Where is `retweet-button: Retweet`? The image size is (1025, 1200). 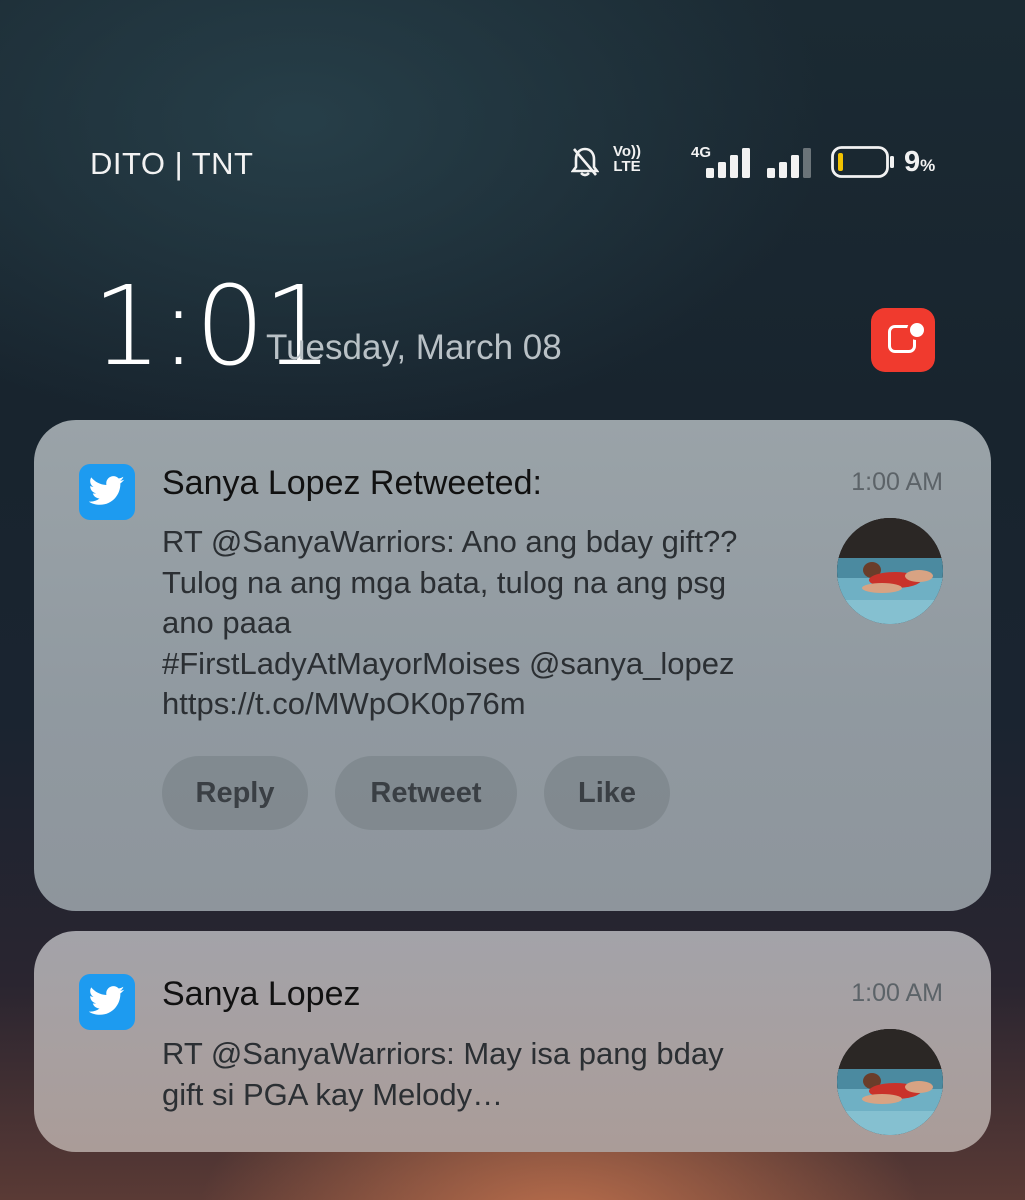 retweet-button: Retweet is located at coordinates (426, 793).